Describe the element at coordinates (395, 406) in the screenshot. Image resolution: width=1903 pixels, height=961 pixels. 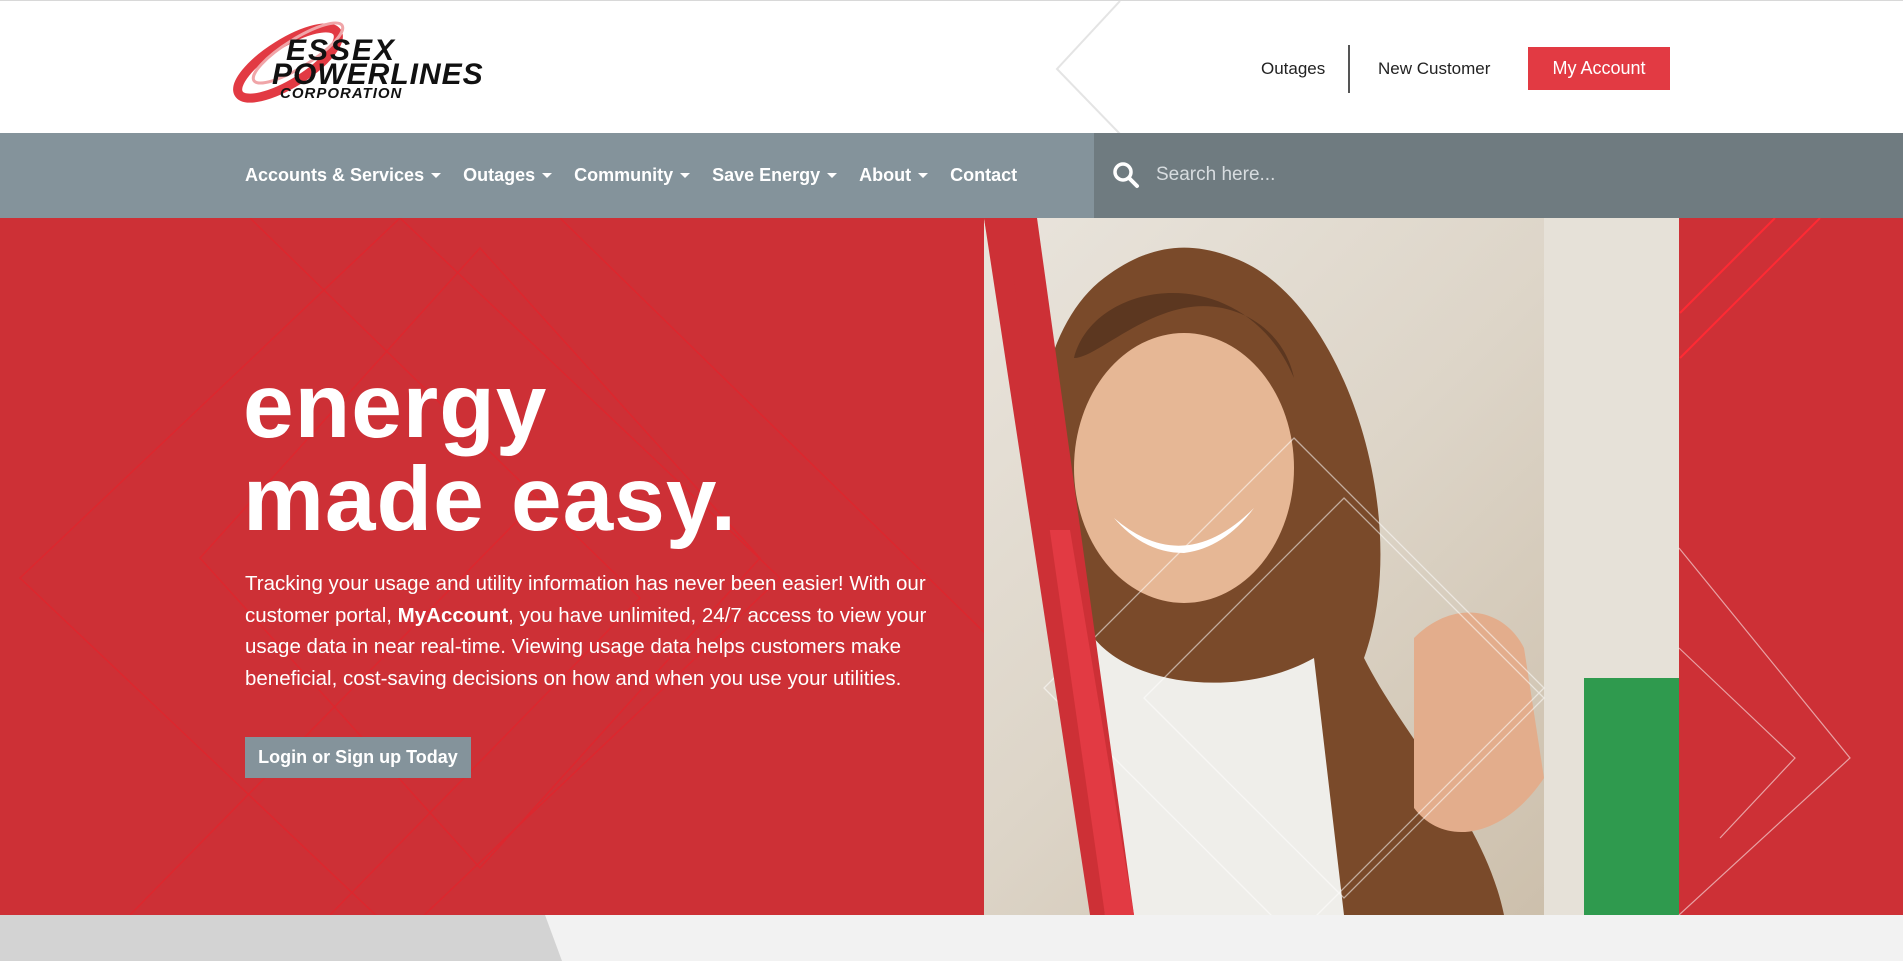
I see `hero-title-line1: energy` at that location.